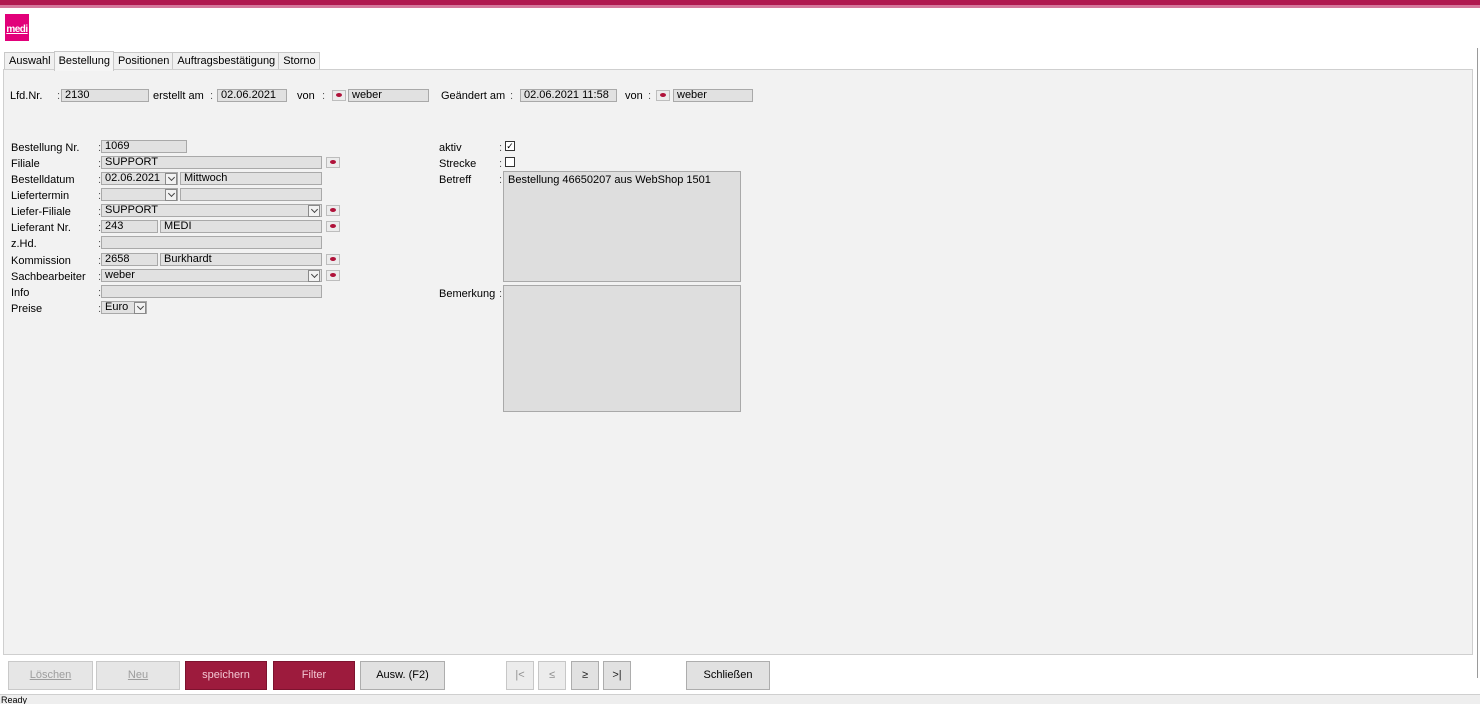 Image resolution: width=1480 pixels, height=704 pixels. What do you see at coordinates (450, 148) in the screenshot?
I see `aktiv-label: aktiv` at bounding box center [450, 148].